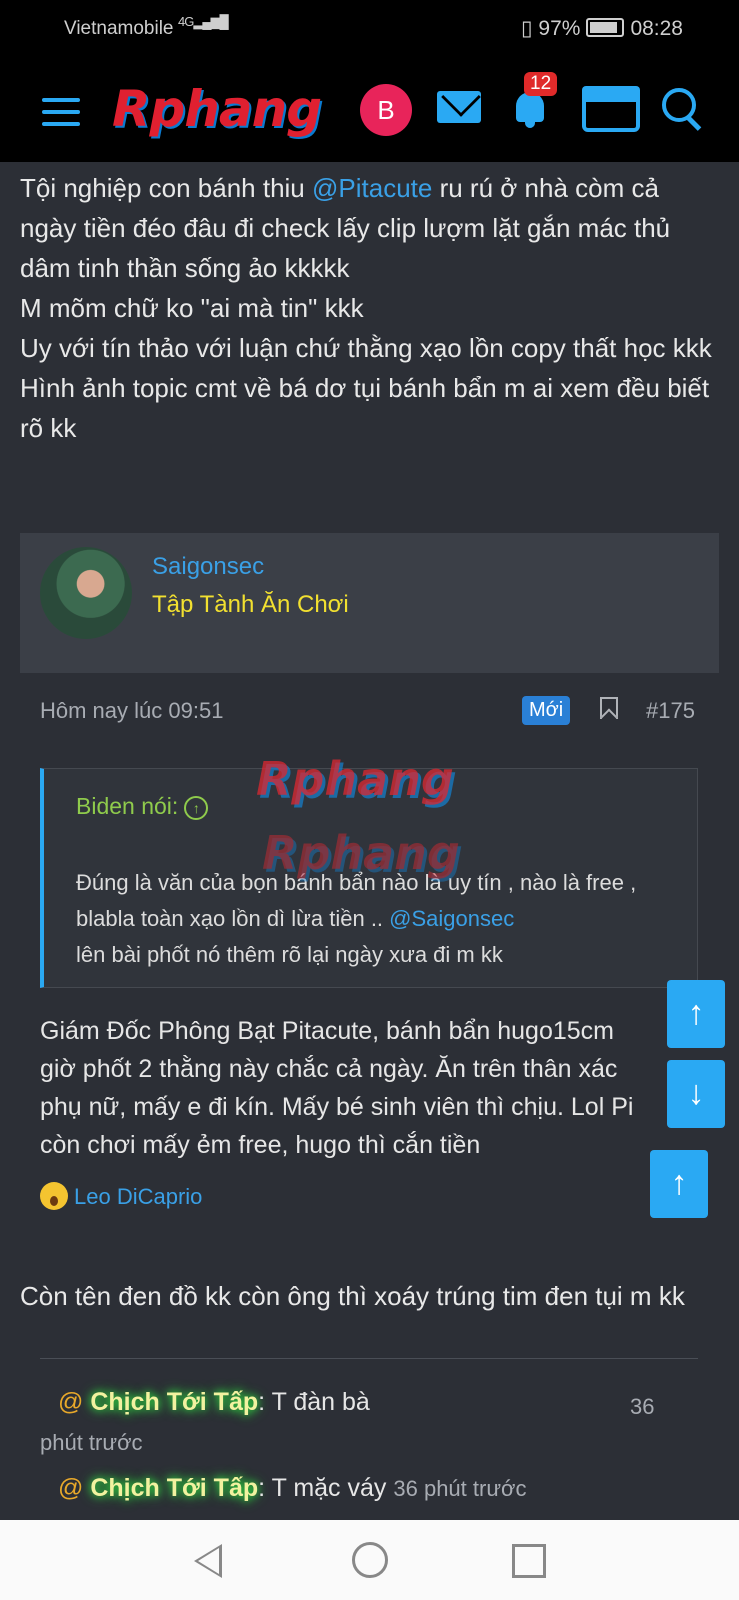 This screenshot has width=739, height=1600. What do you see at coordinates (527, 28) in the screenshot?
I see `vibrate-icon: ▯` at bounding box center [527, 28].